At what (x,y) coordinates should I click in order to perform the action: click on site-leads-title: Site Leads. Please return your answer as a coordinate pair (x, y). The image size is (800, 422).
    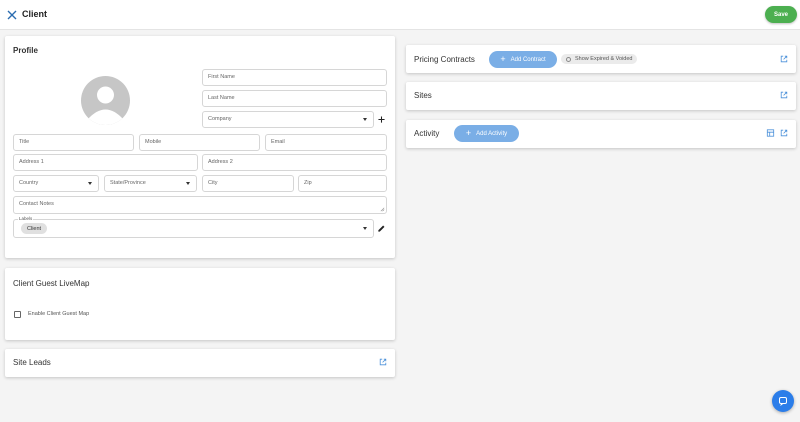
    Looking at the image, I should click on (32, 362).